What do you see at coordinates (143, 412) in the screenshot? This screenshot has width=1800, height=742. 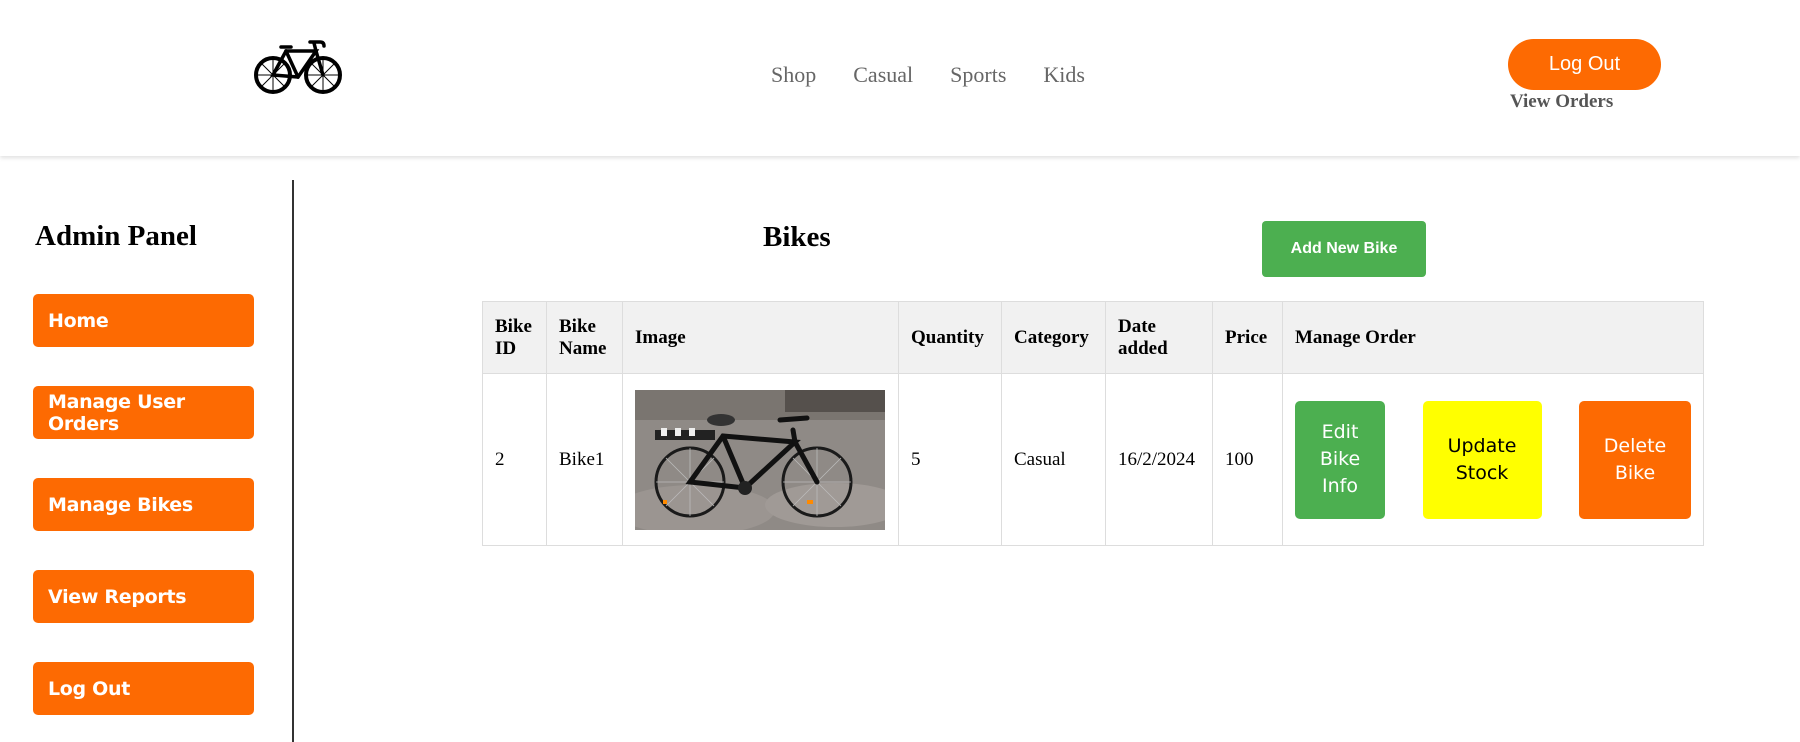 I see `sidebar-item-manage-user-orders: Manage User Orders` at bounding box center [143, 412].